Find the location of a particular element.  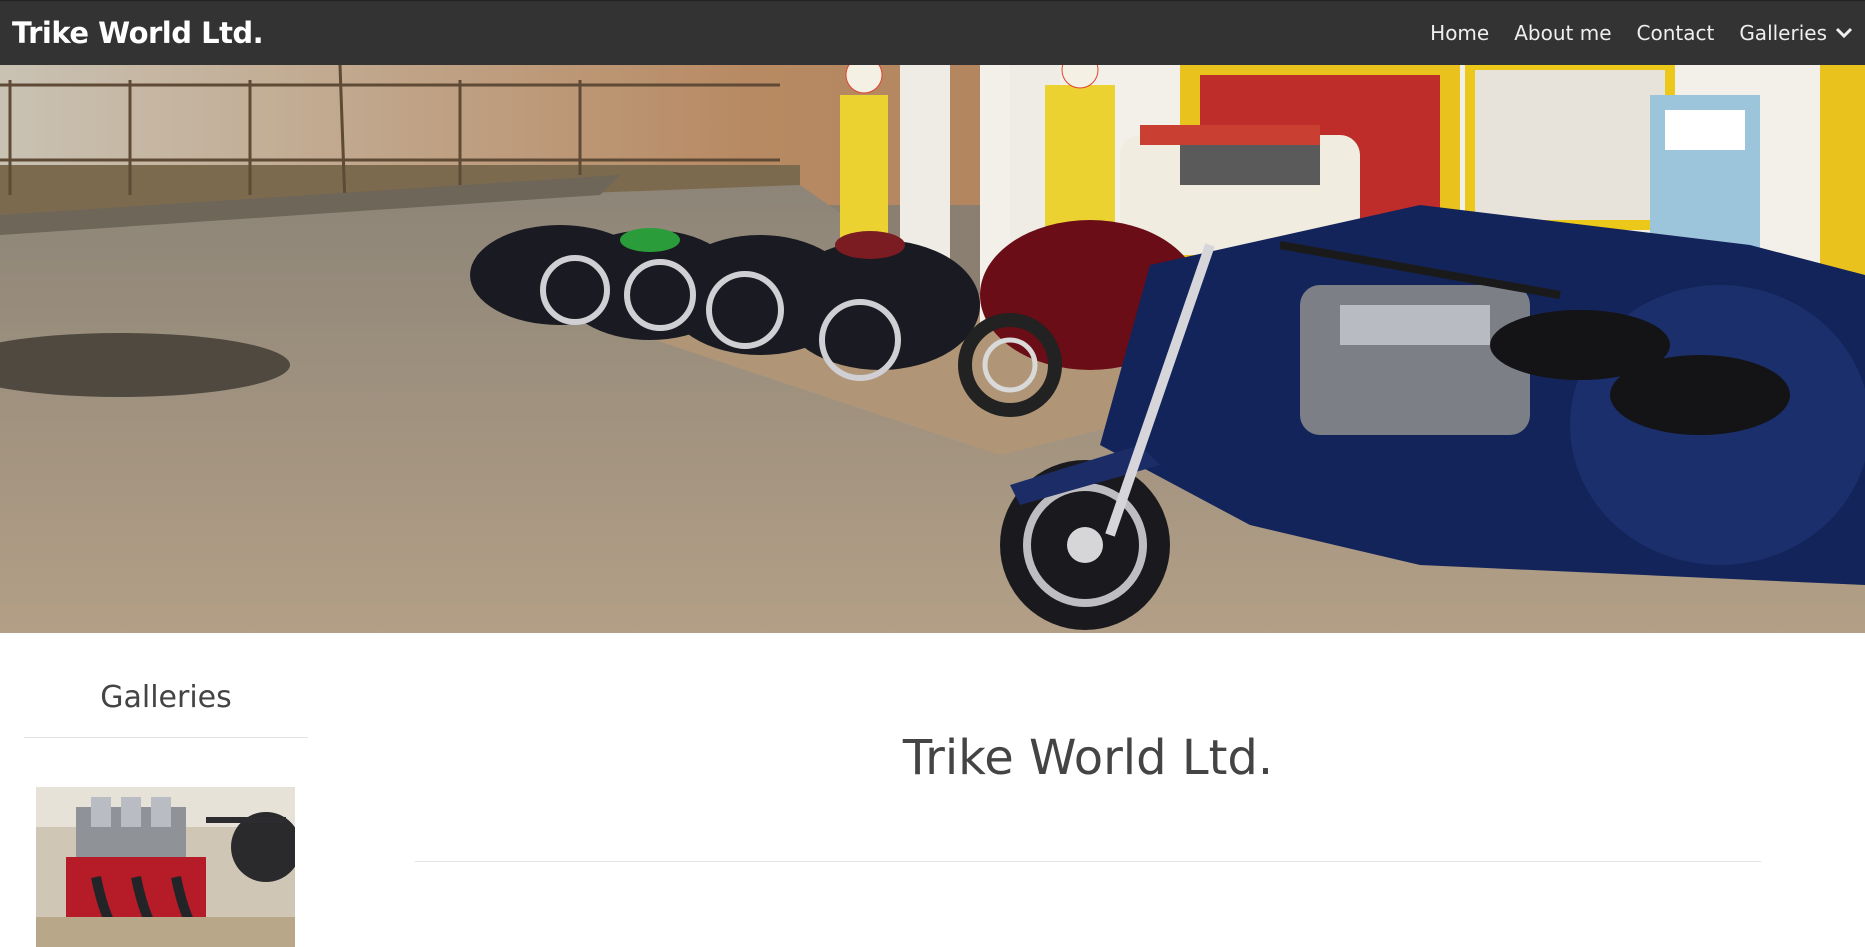

nav-contact: Contact is located at coordinates (1676, 33).